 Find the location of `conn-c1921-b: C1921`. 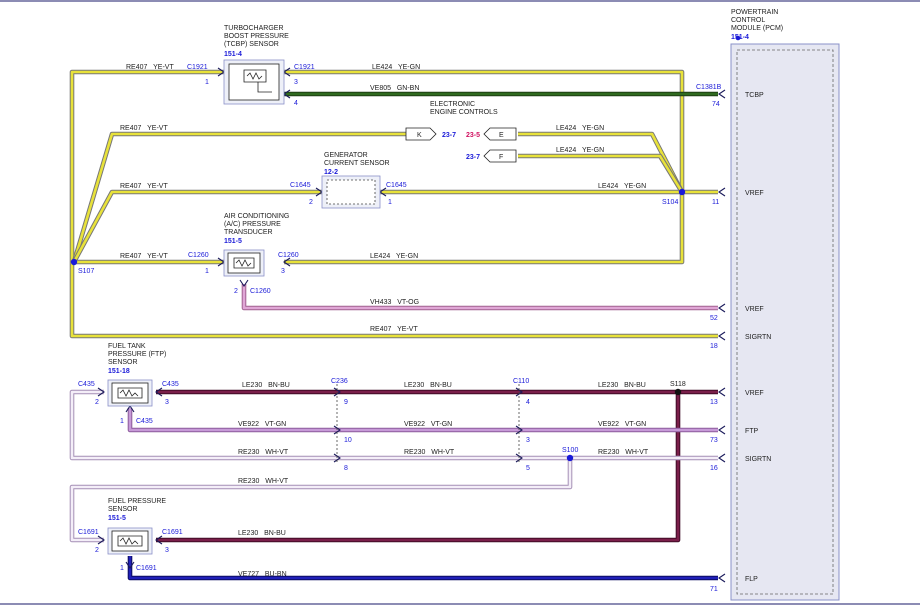

conn-c1921-b: C1921 is located at coordinates (304, 67).